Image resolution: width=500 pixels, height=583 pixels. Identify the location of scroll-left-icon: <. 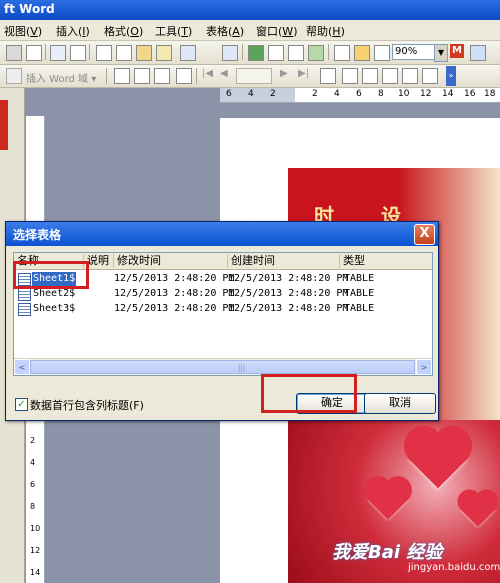
(22, 367).